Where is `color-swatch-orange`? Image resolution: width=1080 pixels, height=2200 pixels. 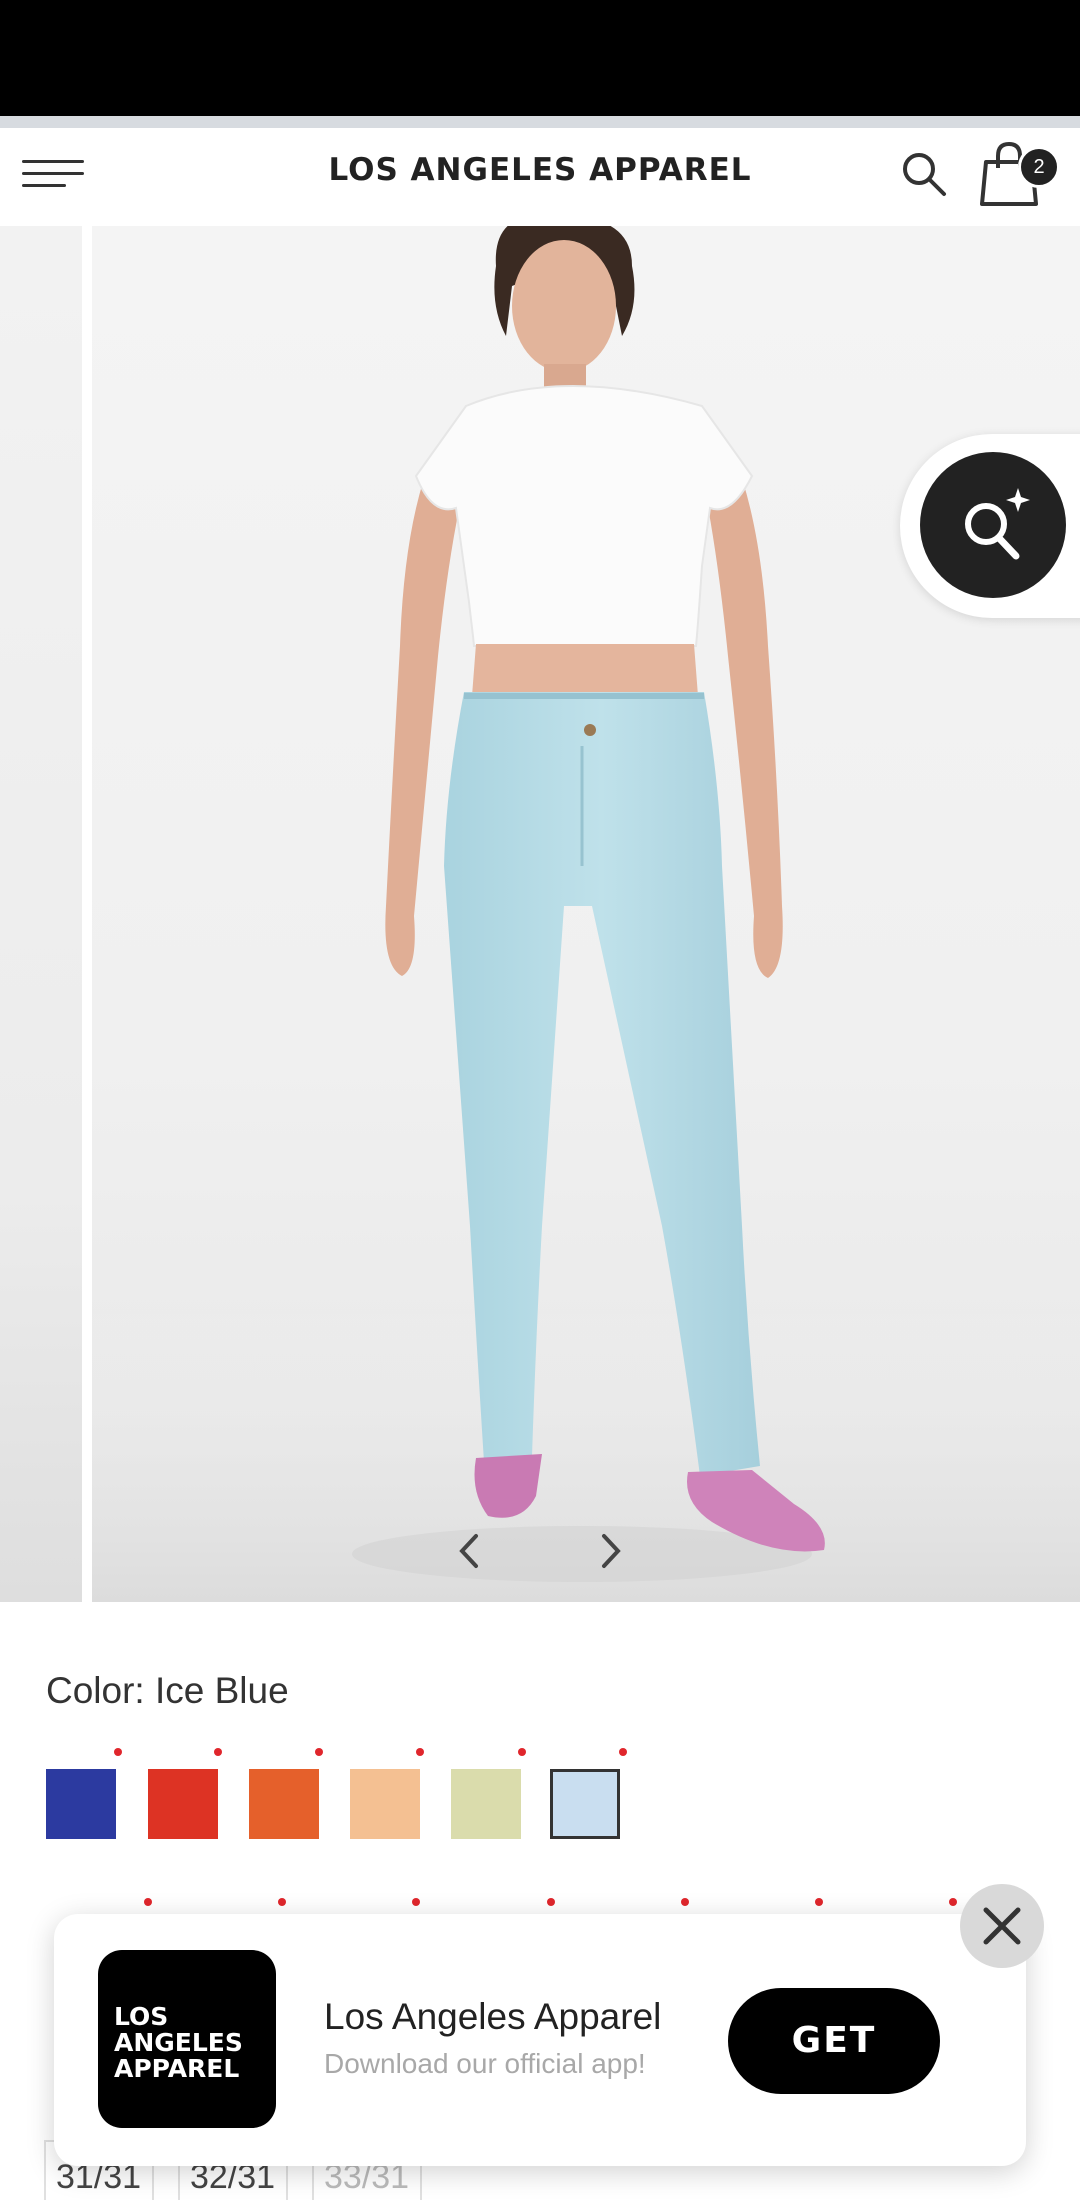
color-swatch-orange is located at coordinates (284, 1804).